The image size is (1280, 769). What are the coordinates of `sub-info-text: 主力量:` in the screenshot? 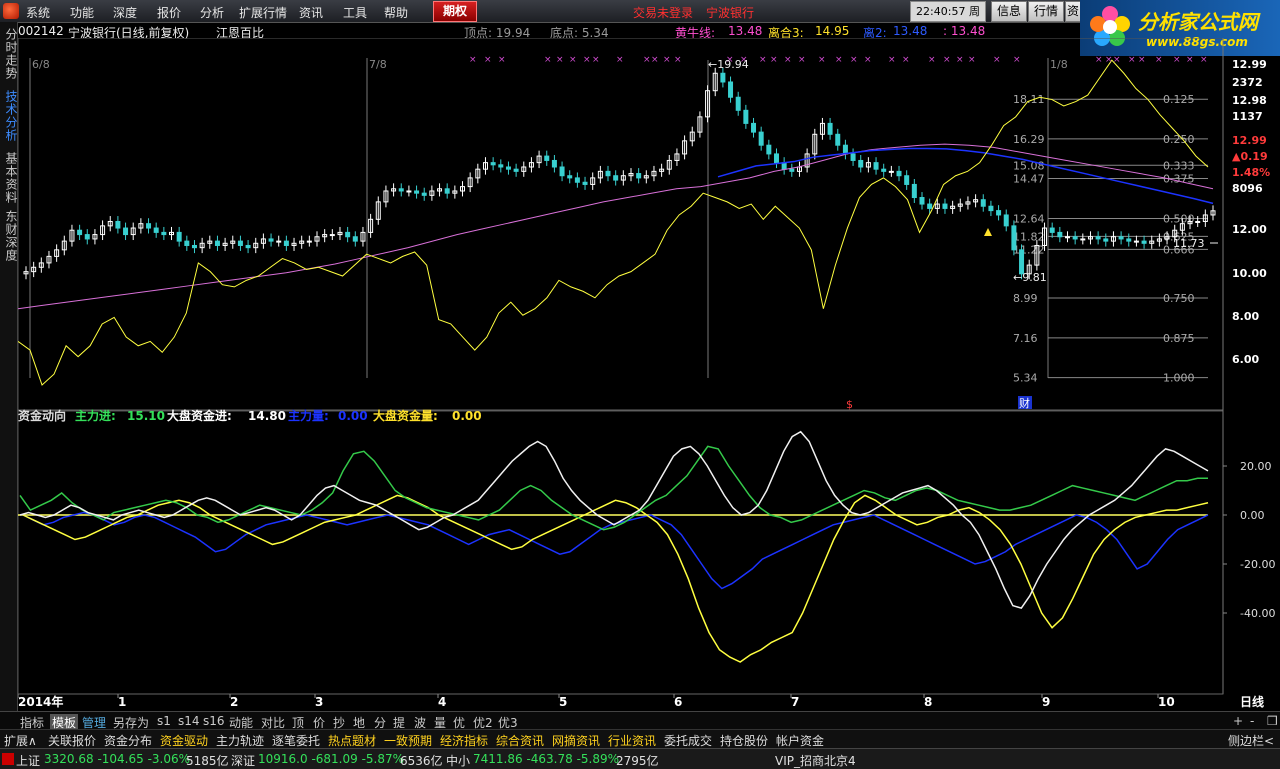 It's located at (308, 415).